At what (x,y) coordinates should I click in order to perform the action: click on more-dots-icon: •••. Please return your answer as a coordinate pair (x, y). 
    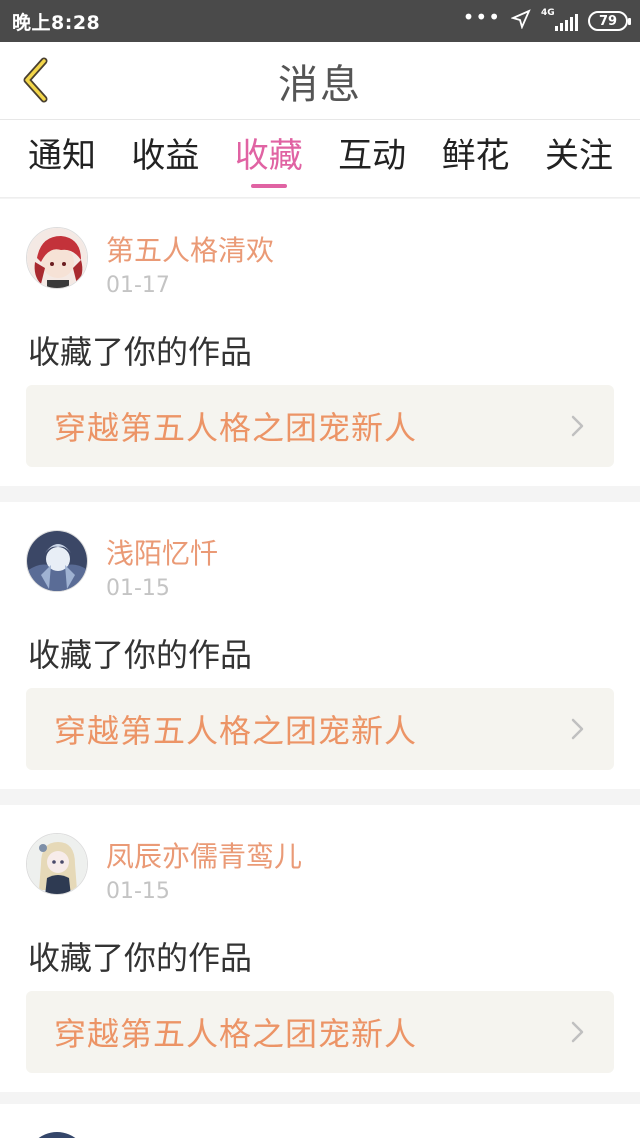
    Looking at the image, I should click on (481, 17).